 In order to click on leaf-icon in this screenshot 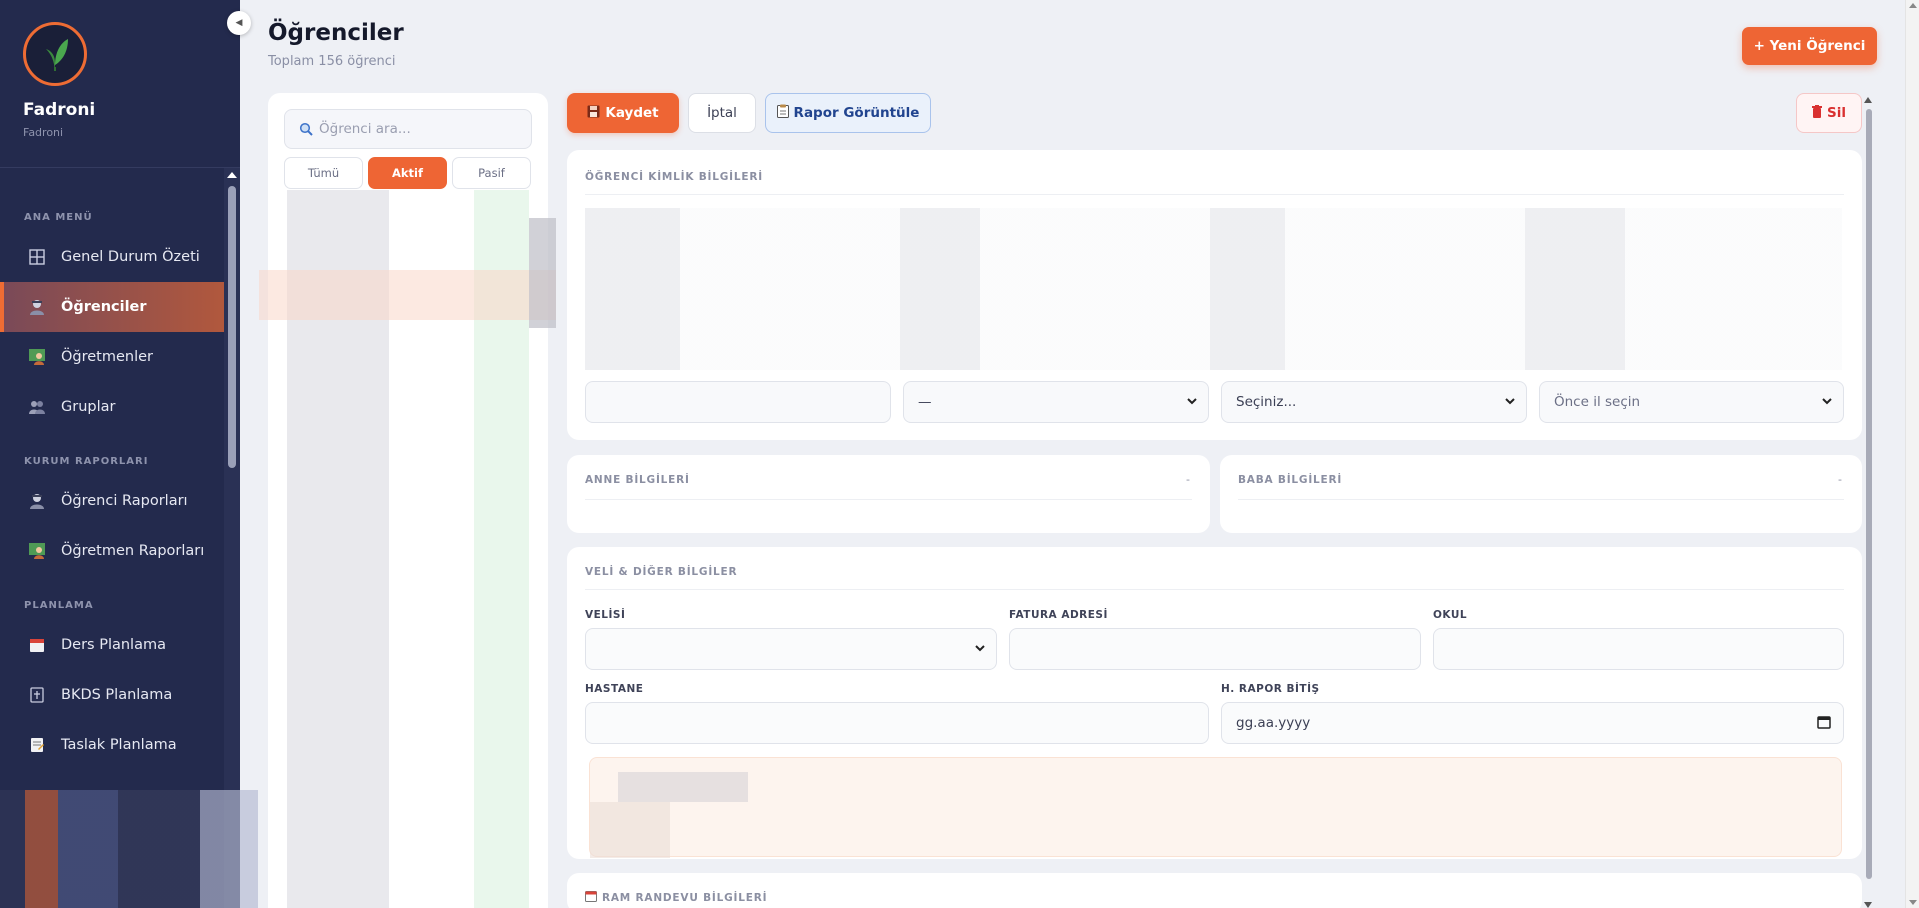, I will do `click(57, 55)`.